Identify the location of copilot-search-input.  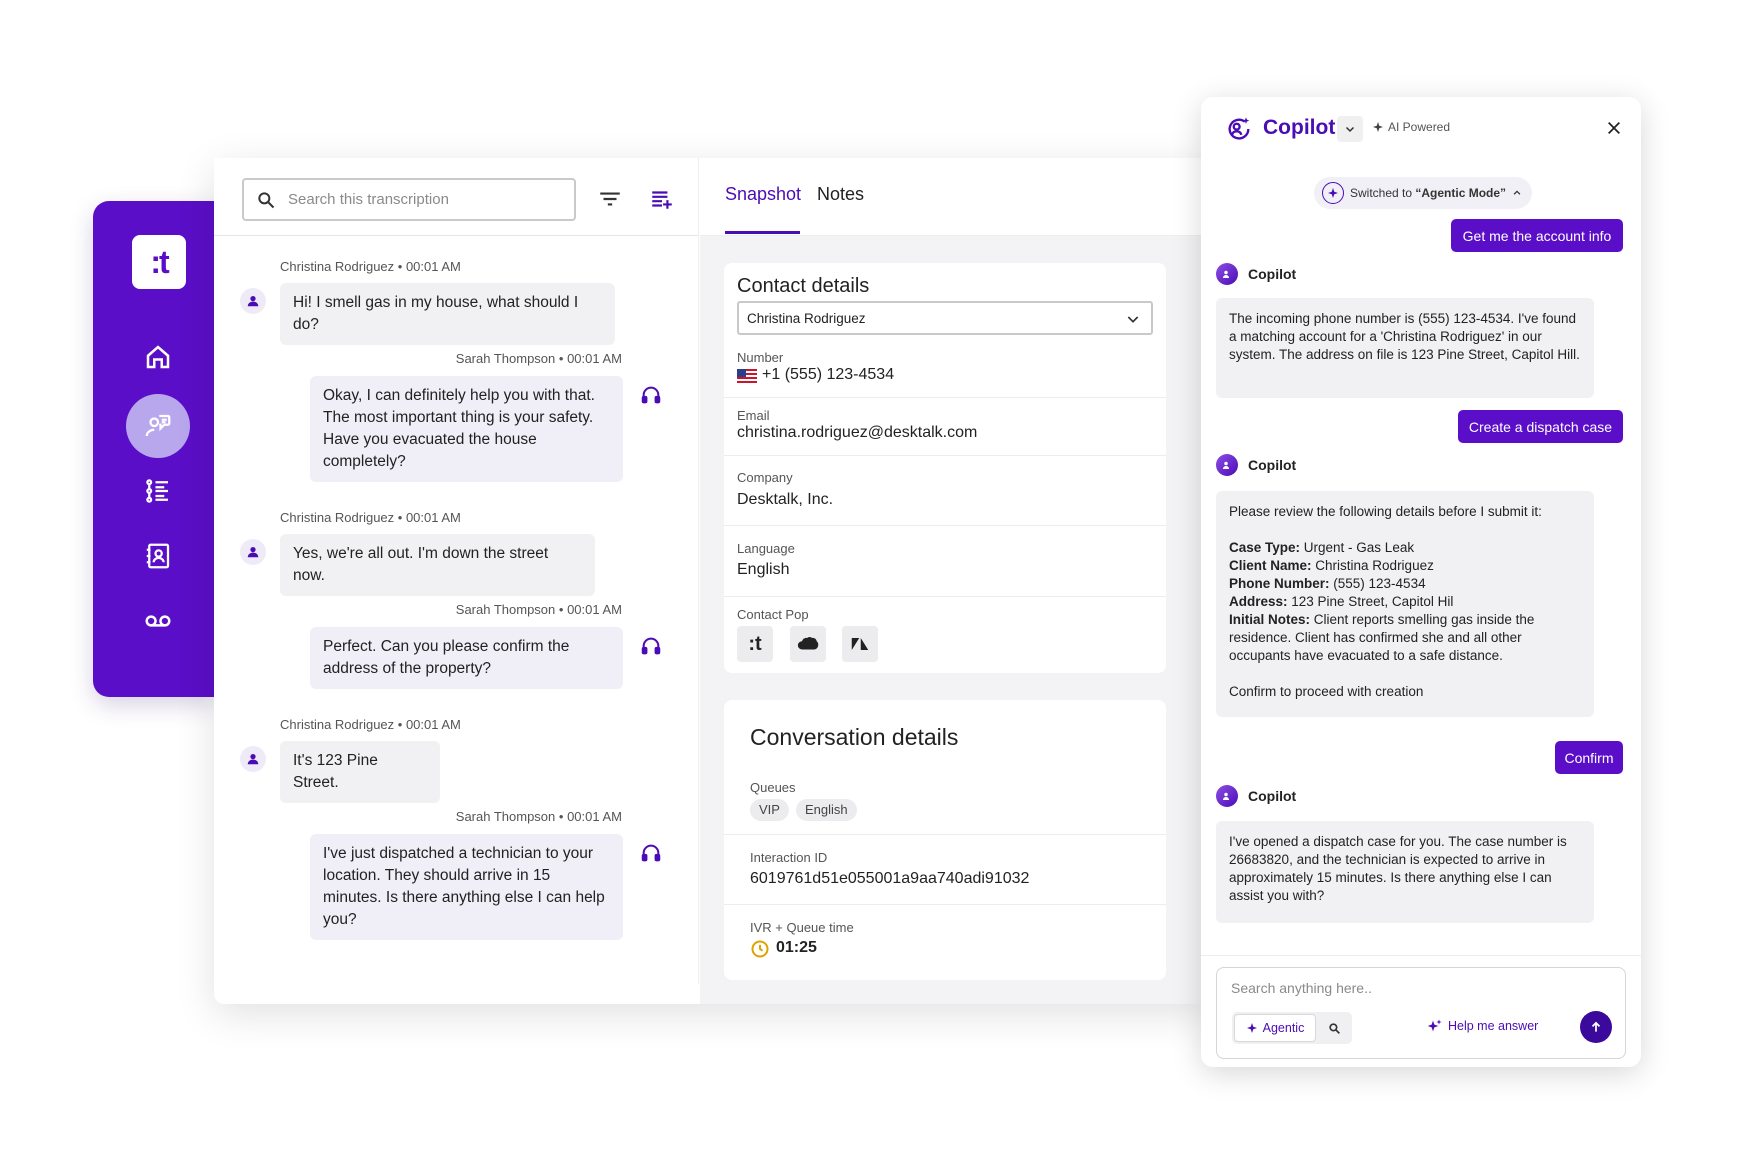
(1416, 988).